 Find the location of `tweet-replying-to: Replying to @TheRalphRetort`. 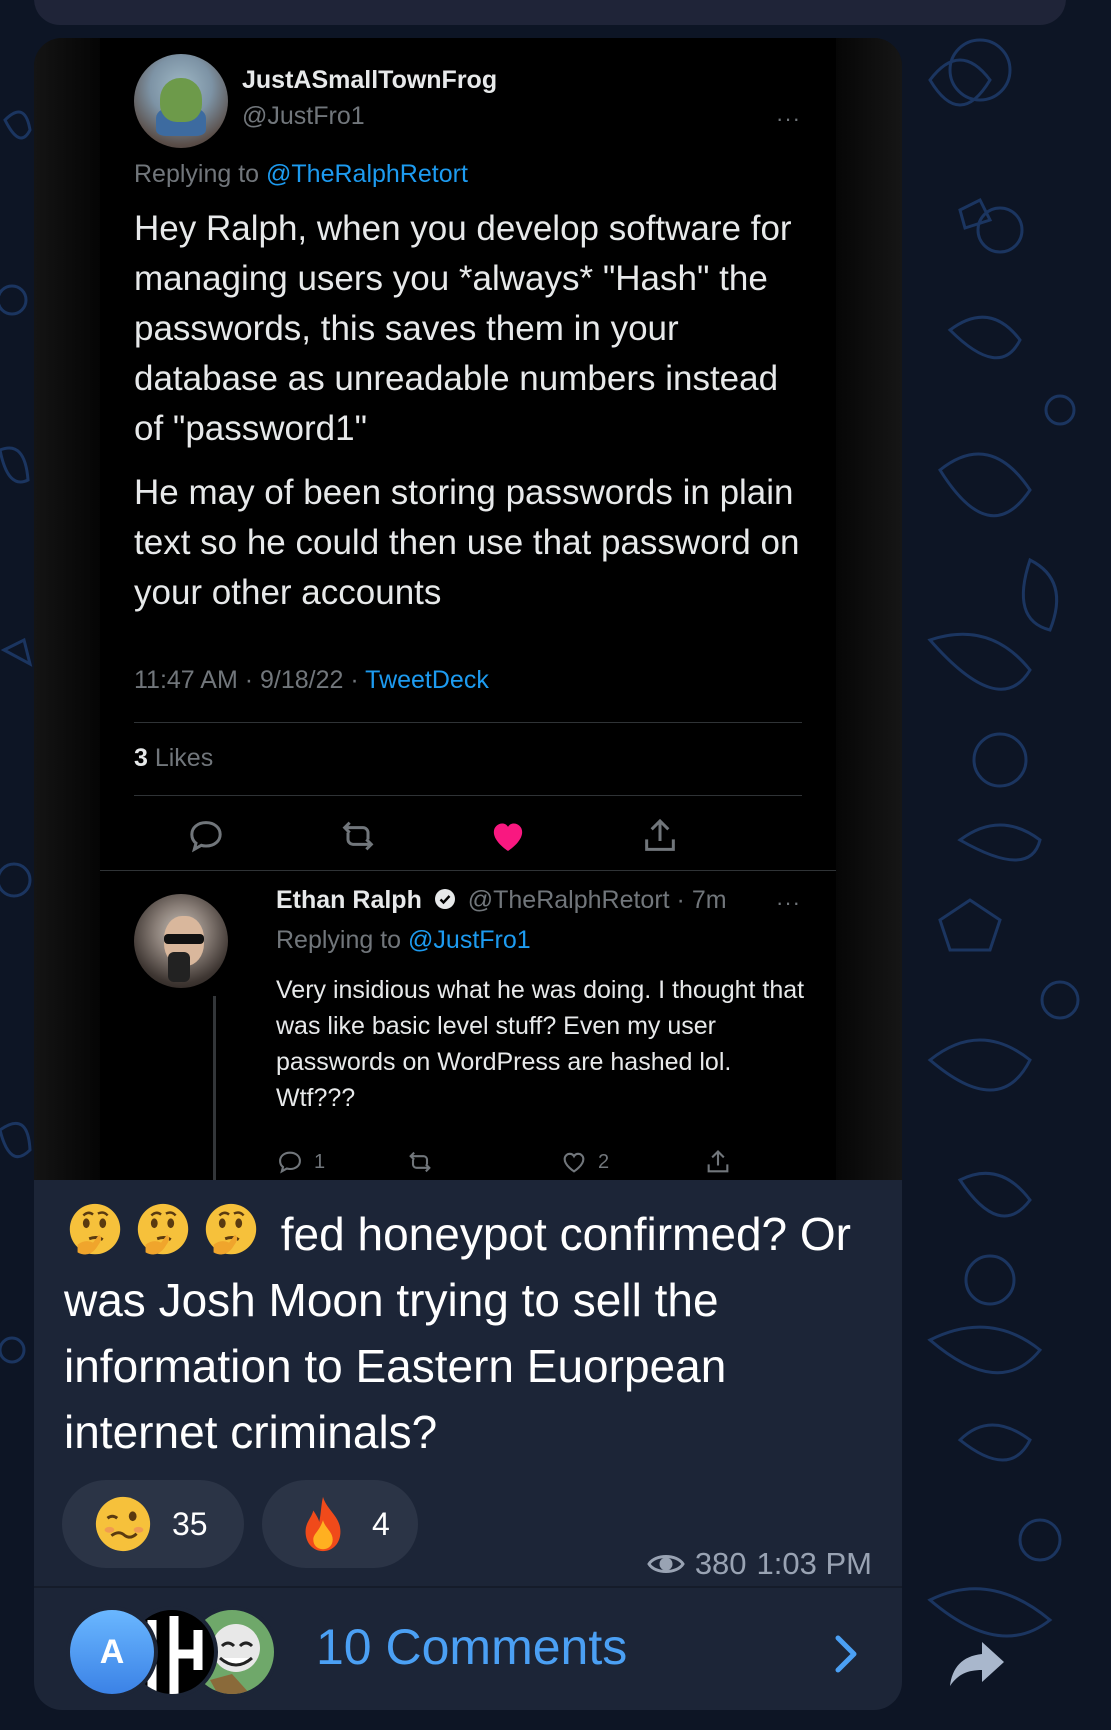

tweet-replying-to: Replying to @TheRalphRetort is located at coordinates (301, 174).